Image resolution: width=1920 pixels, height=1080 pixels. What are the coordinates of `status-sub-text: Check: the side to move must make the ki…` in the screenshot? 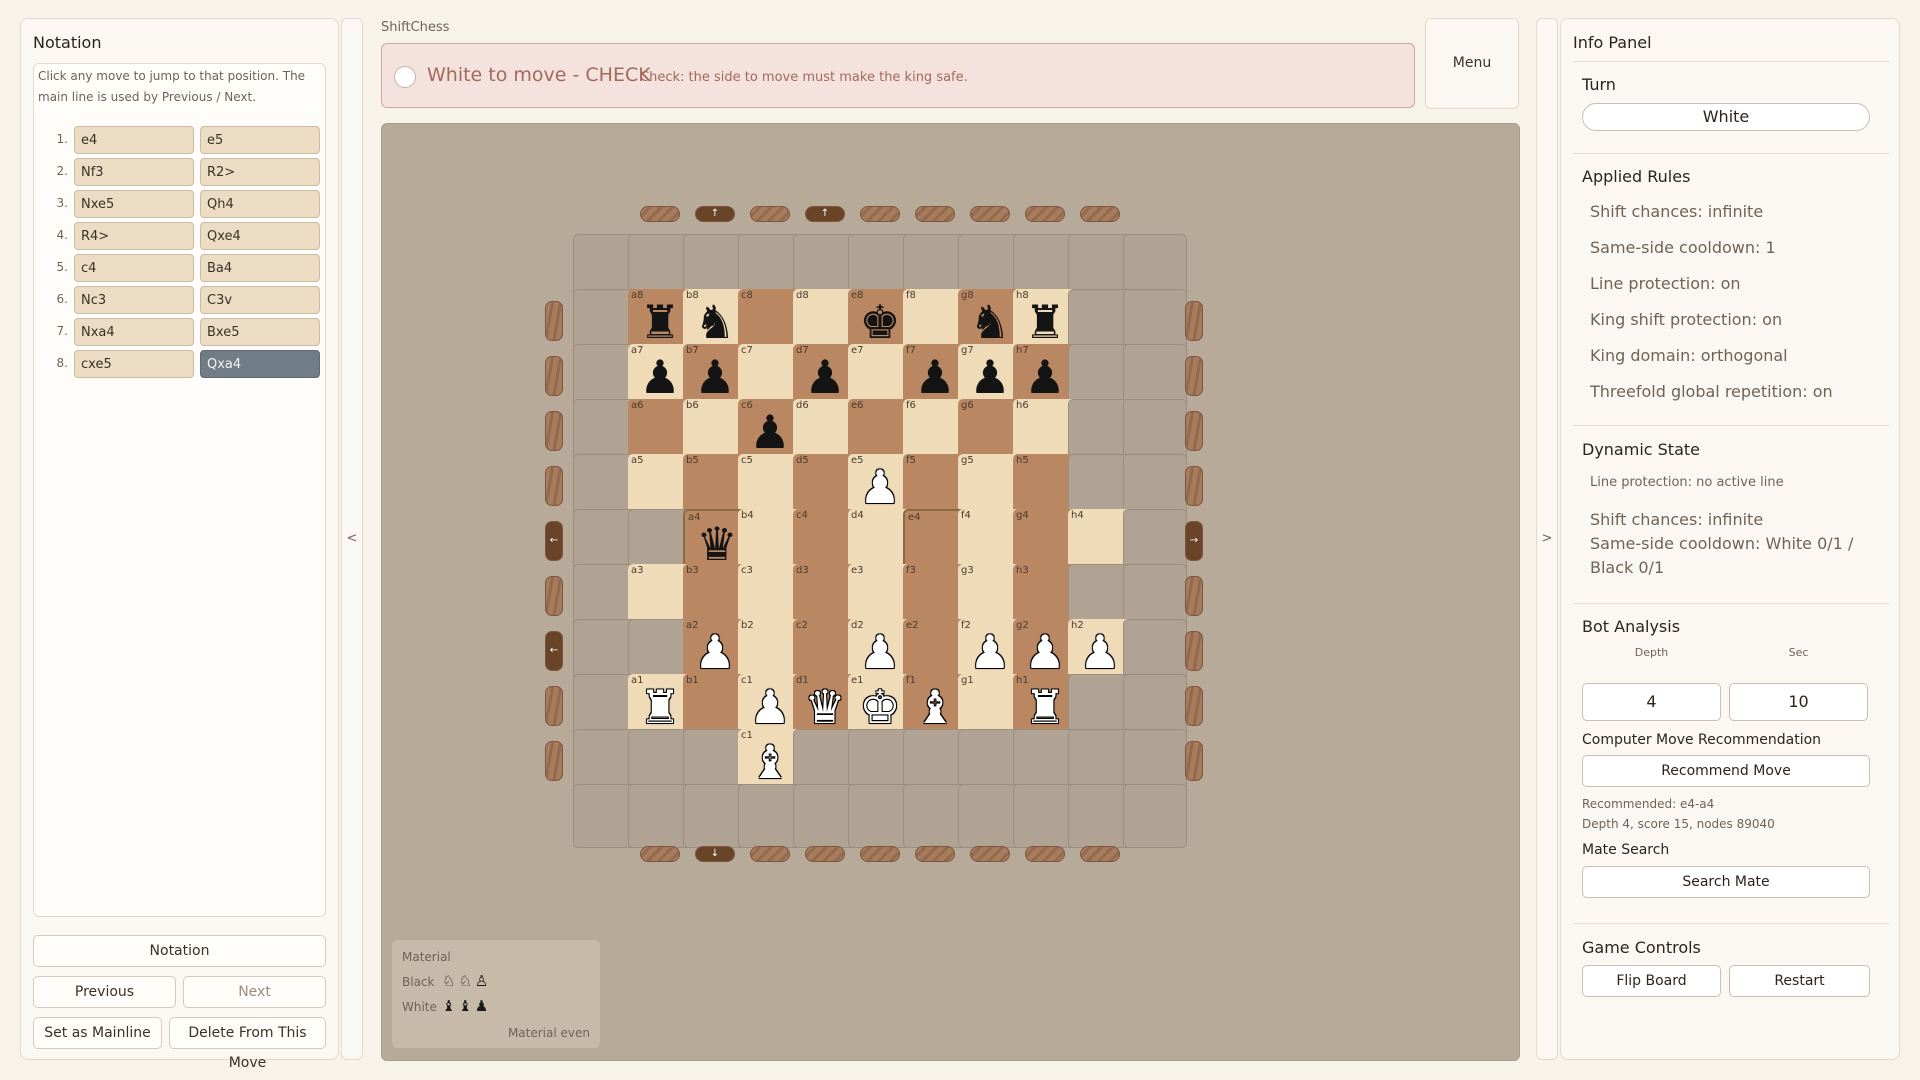 It's located at (804, 77).